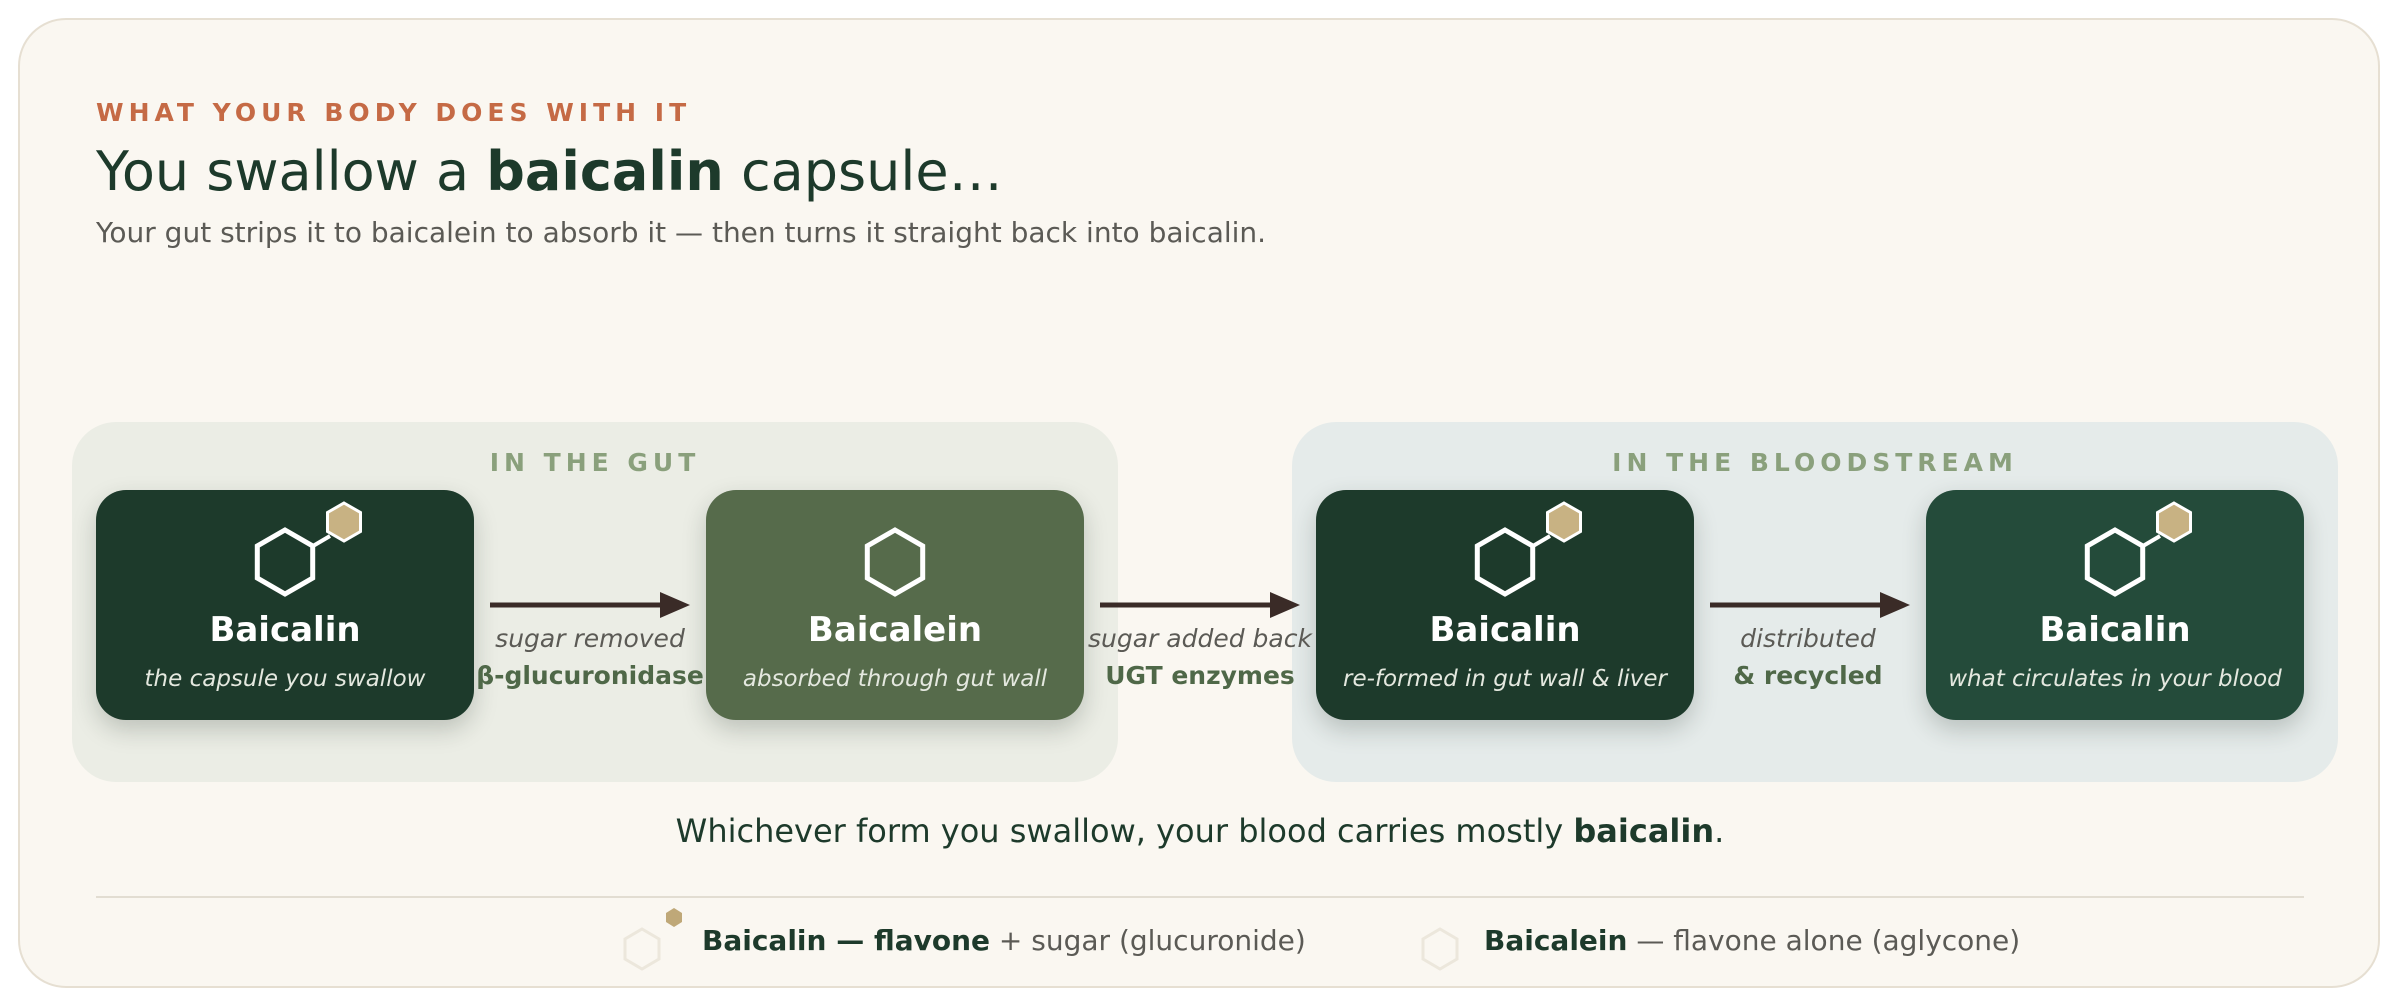 The width and height of the screenshot is (2400, 1008). What do you see at coordinates (1815, 462) in the screenshot?
I see `stage-label-bloodstream: IN THE BLOODSTREAM` at bounding box center [1815, 462].